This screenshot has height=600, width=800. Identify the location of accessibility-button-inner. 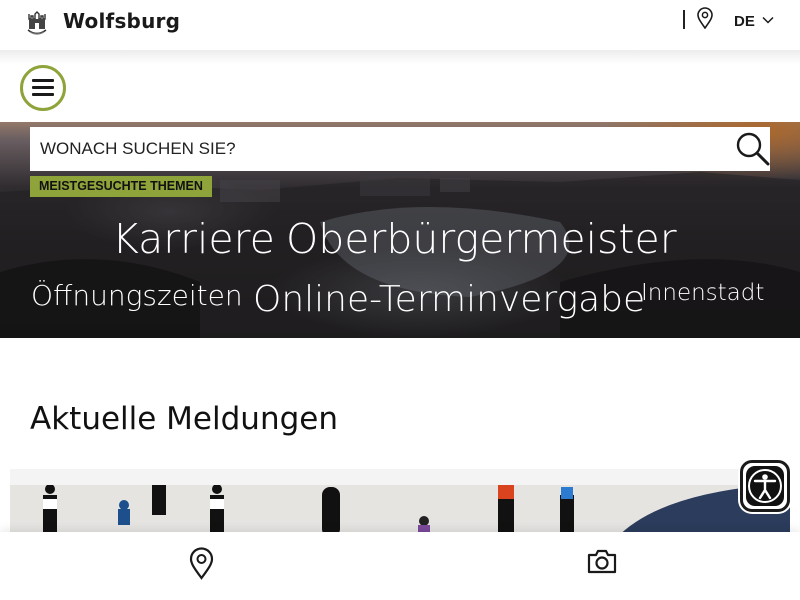
(765, 486).